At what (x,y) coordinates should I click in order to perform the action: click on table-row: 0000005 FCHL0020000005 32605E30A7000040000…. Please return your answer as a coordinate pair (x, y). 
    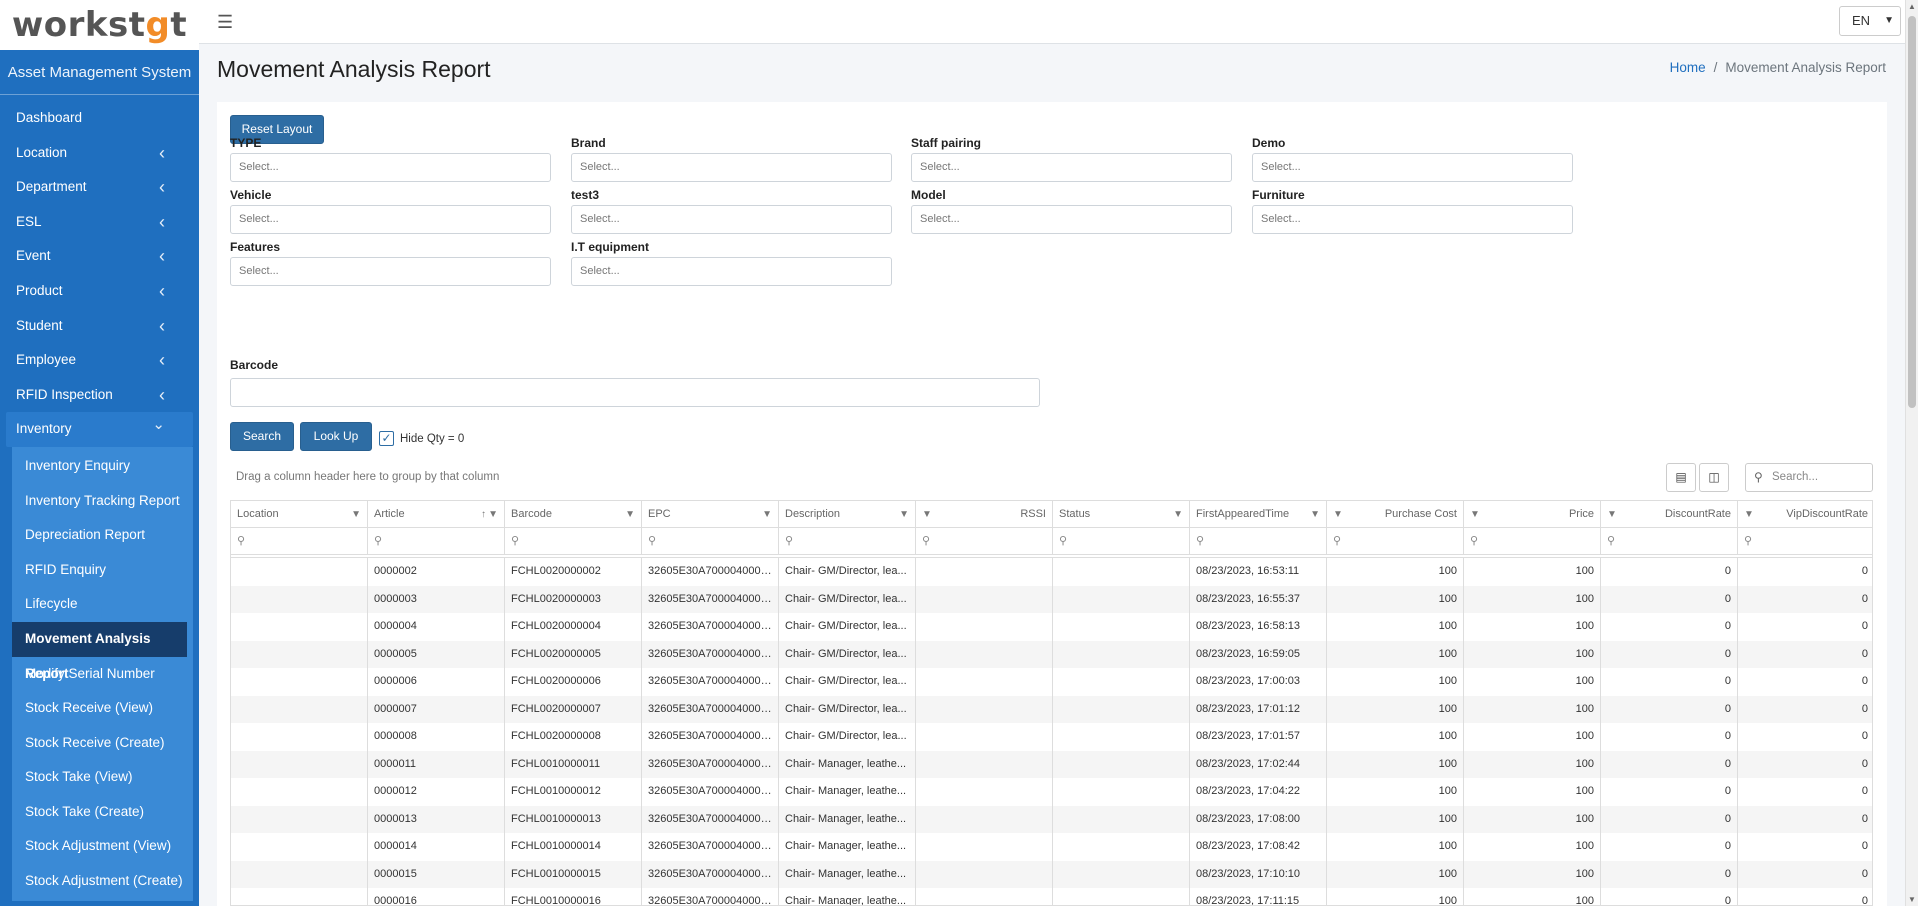
    Looking at the image, I should click on (1051, 654).